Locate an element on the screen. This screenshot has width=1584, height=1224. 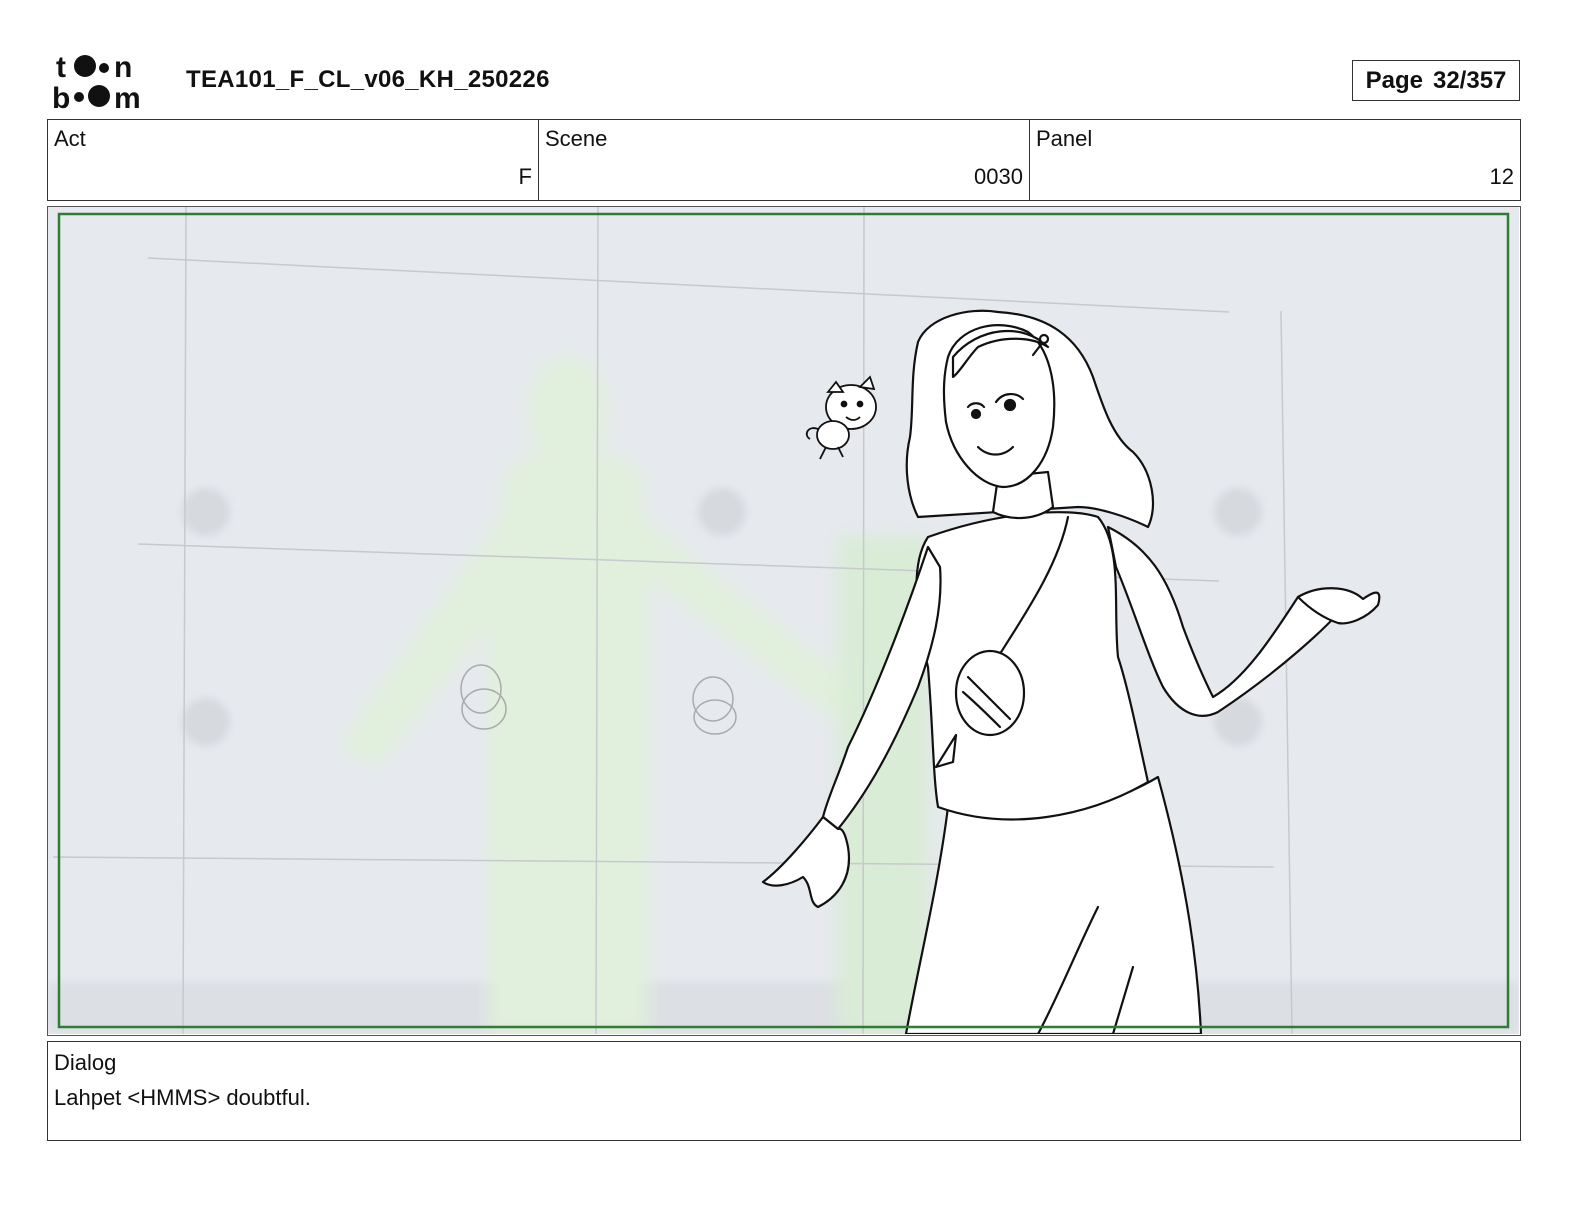
dialog-text: Lahpet <HMMS> doubtful. is located at coordinates (182, 1097).